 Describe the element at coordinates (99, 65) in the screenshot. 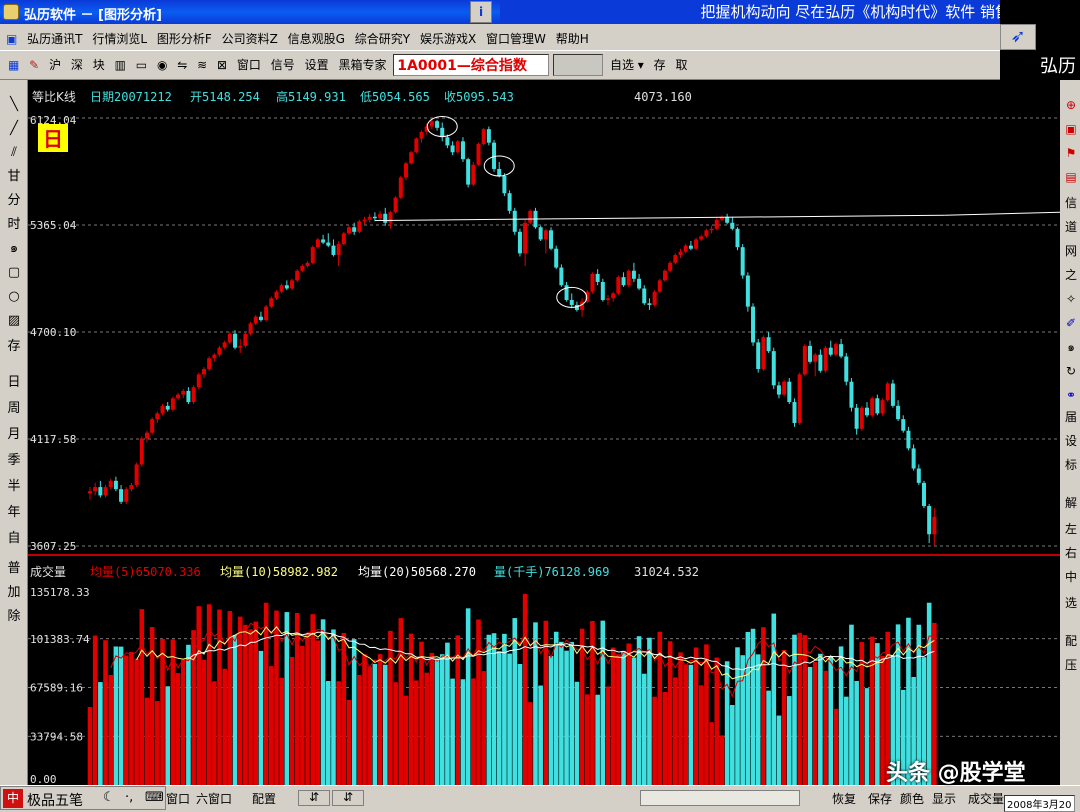

I see `toolbar-block: 块` at that location.